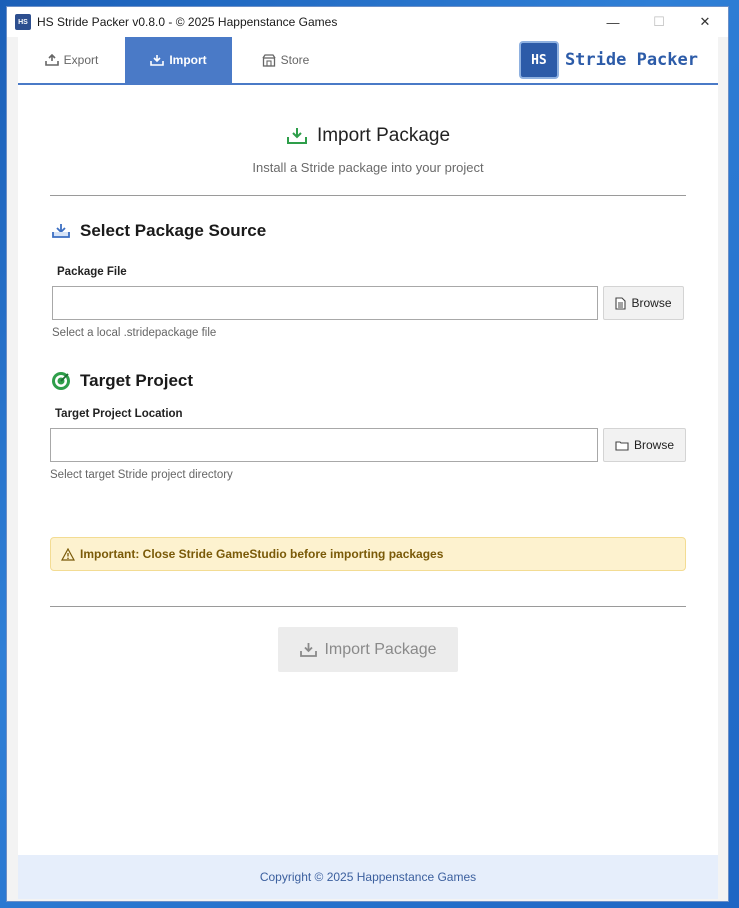 Image resolution: width=739 pixels, height=908 pixels. I want to click on warning-icon, so click(68, 554).